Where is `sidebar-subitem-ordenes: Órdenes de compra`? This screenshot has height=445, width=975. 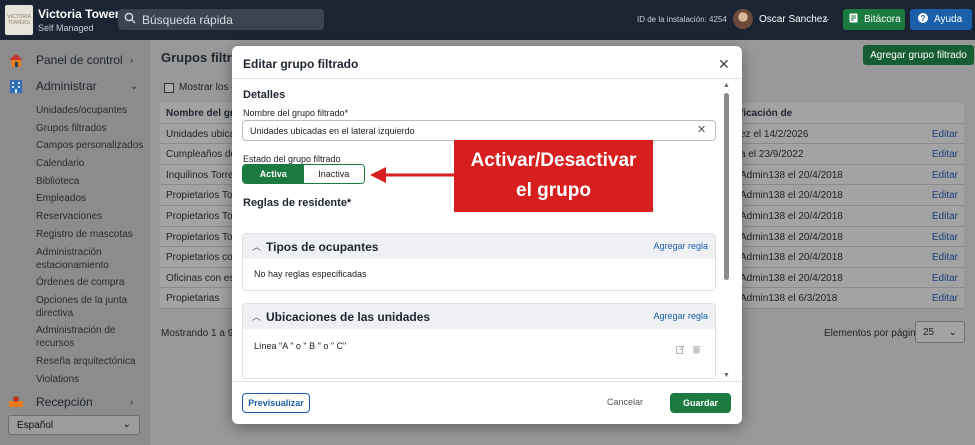 sidebar-subitem-ordenes: Órdenes de compra is located at coordinates (90, 282).